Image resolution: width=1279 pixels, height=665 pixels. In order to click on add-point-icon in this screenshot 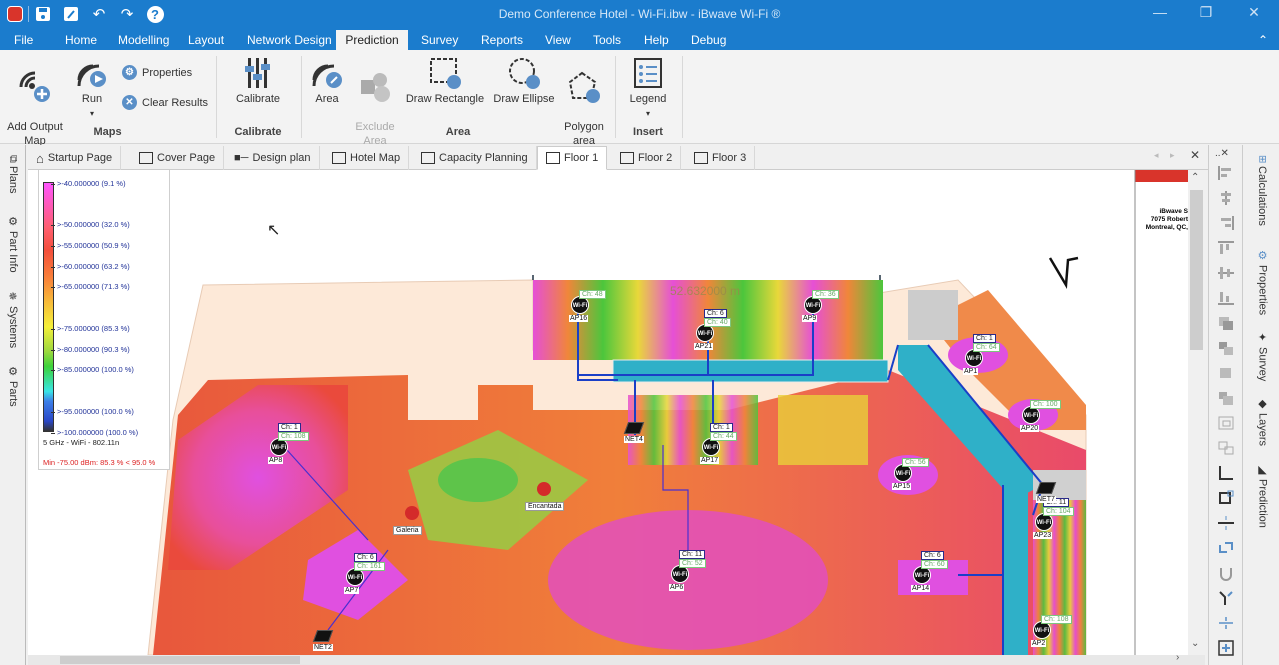, I will do `click(1226, 648)`.